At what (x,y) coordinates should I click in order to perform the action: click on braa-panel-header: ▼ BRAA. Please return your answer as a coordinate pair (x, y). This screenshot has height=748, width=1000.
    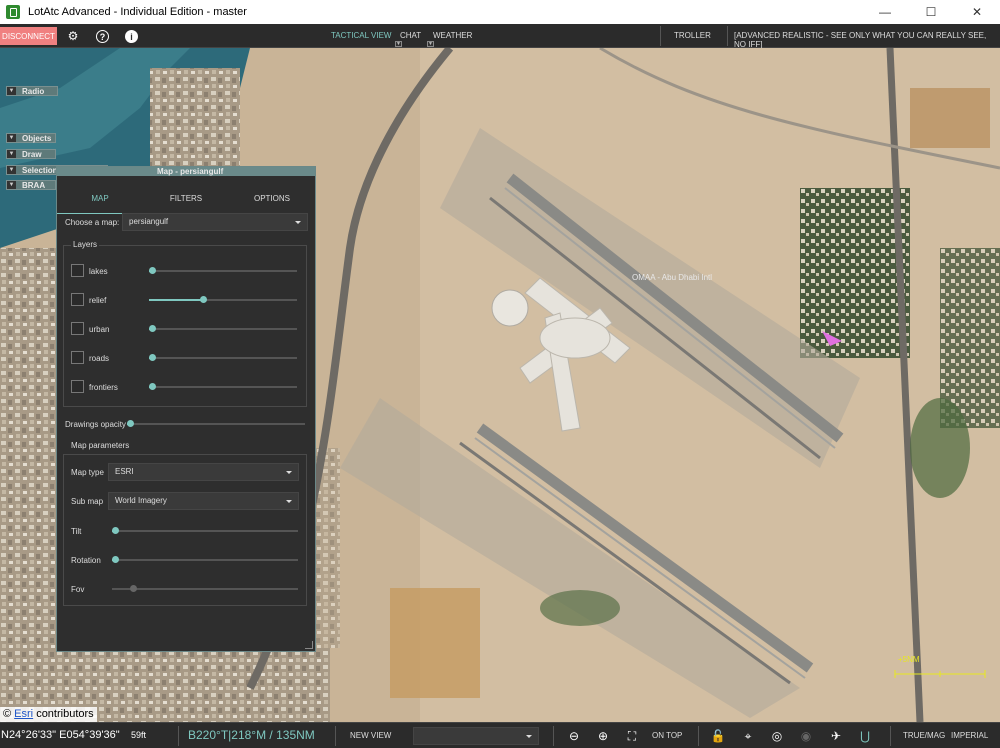
    Looking at the image, I should click on (31, 185).